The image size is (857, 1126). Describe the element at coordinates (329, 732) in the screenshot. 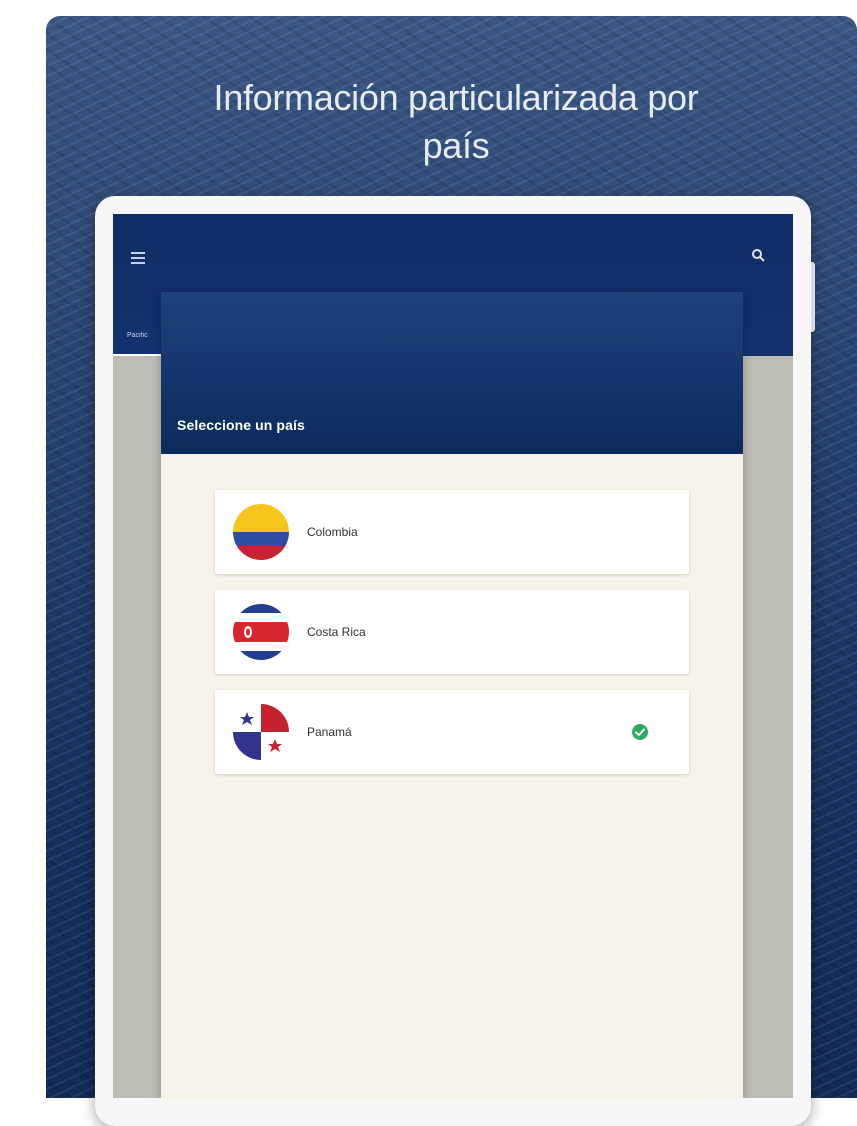

I see `country-name: Panamá` at that location.